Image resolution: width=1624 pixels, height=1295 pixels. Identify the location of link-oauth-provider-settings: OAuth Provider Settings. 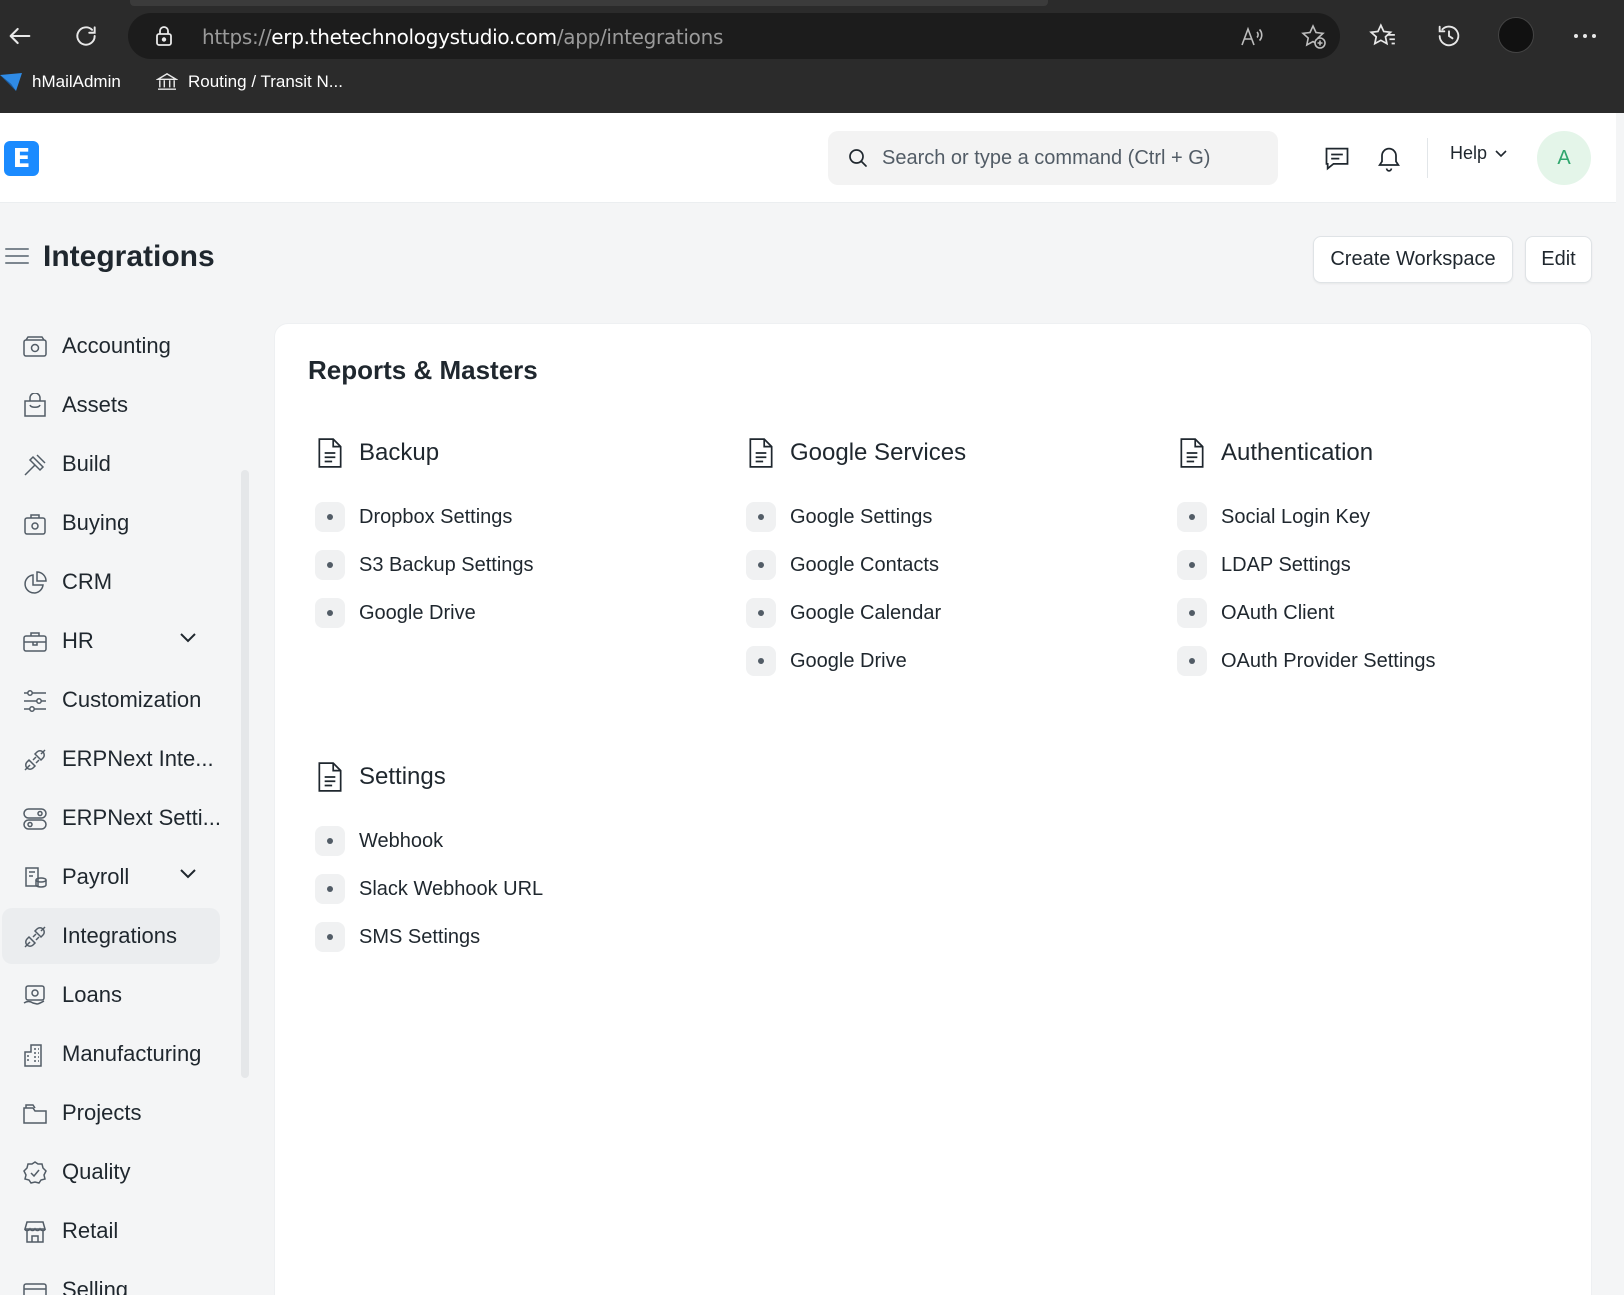
(1306, 661).